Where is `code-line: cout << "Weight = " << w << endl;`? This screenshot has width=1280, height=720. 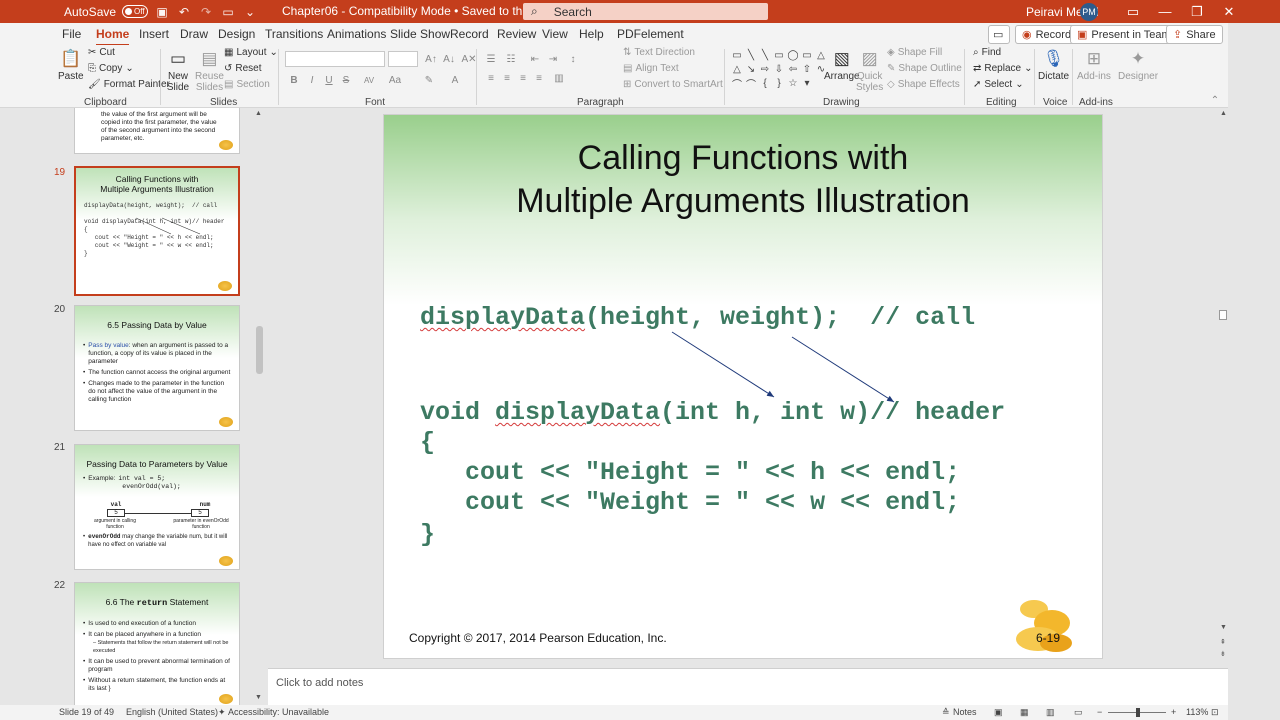
code-line: cout << "Weight = " << w << endl; is located at coordinates (690, 502).